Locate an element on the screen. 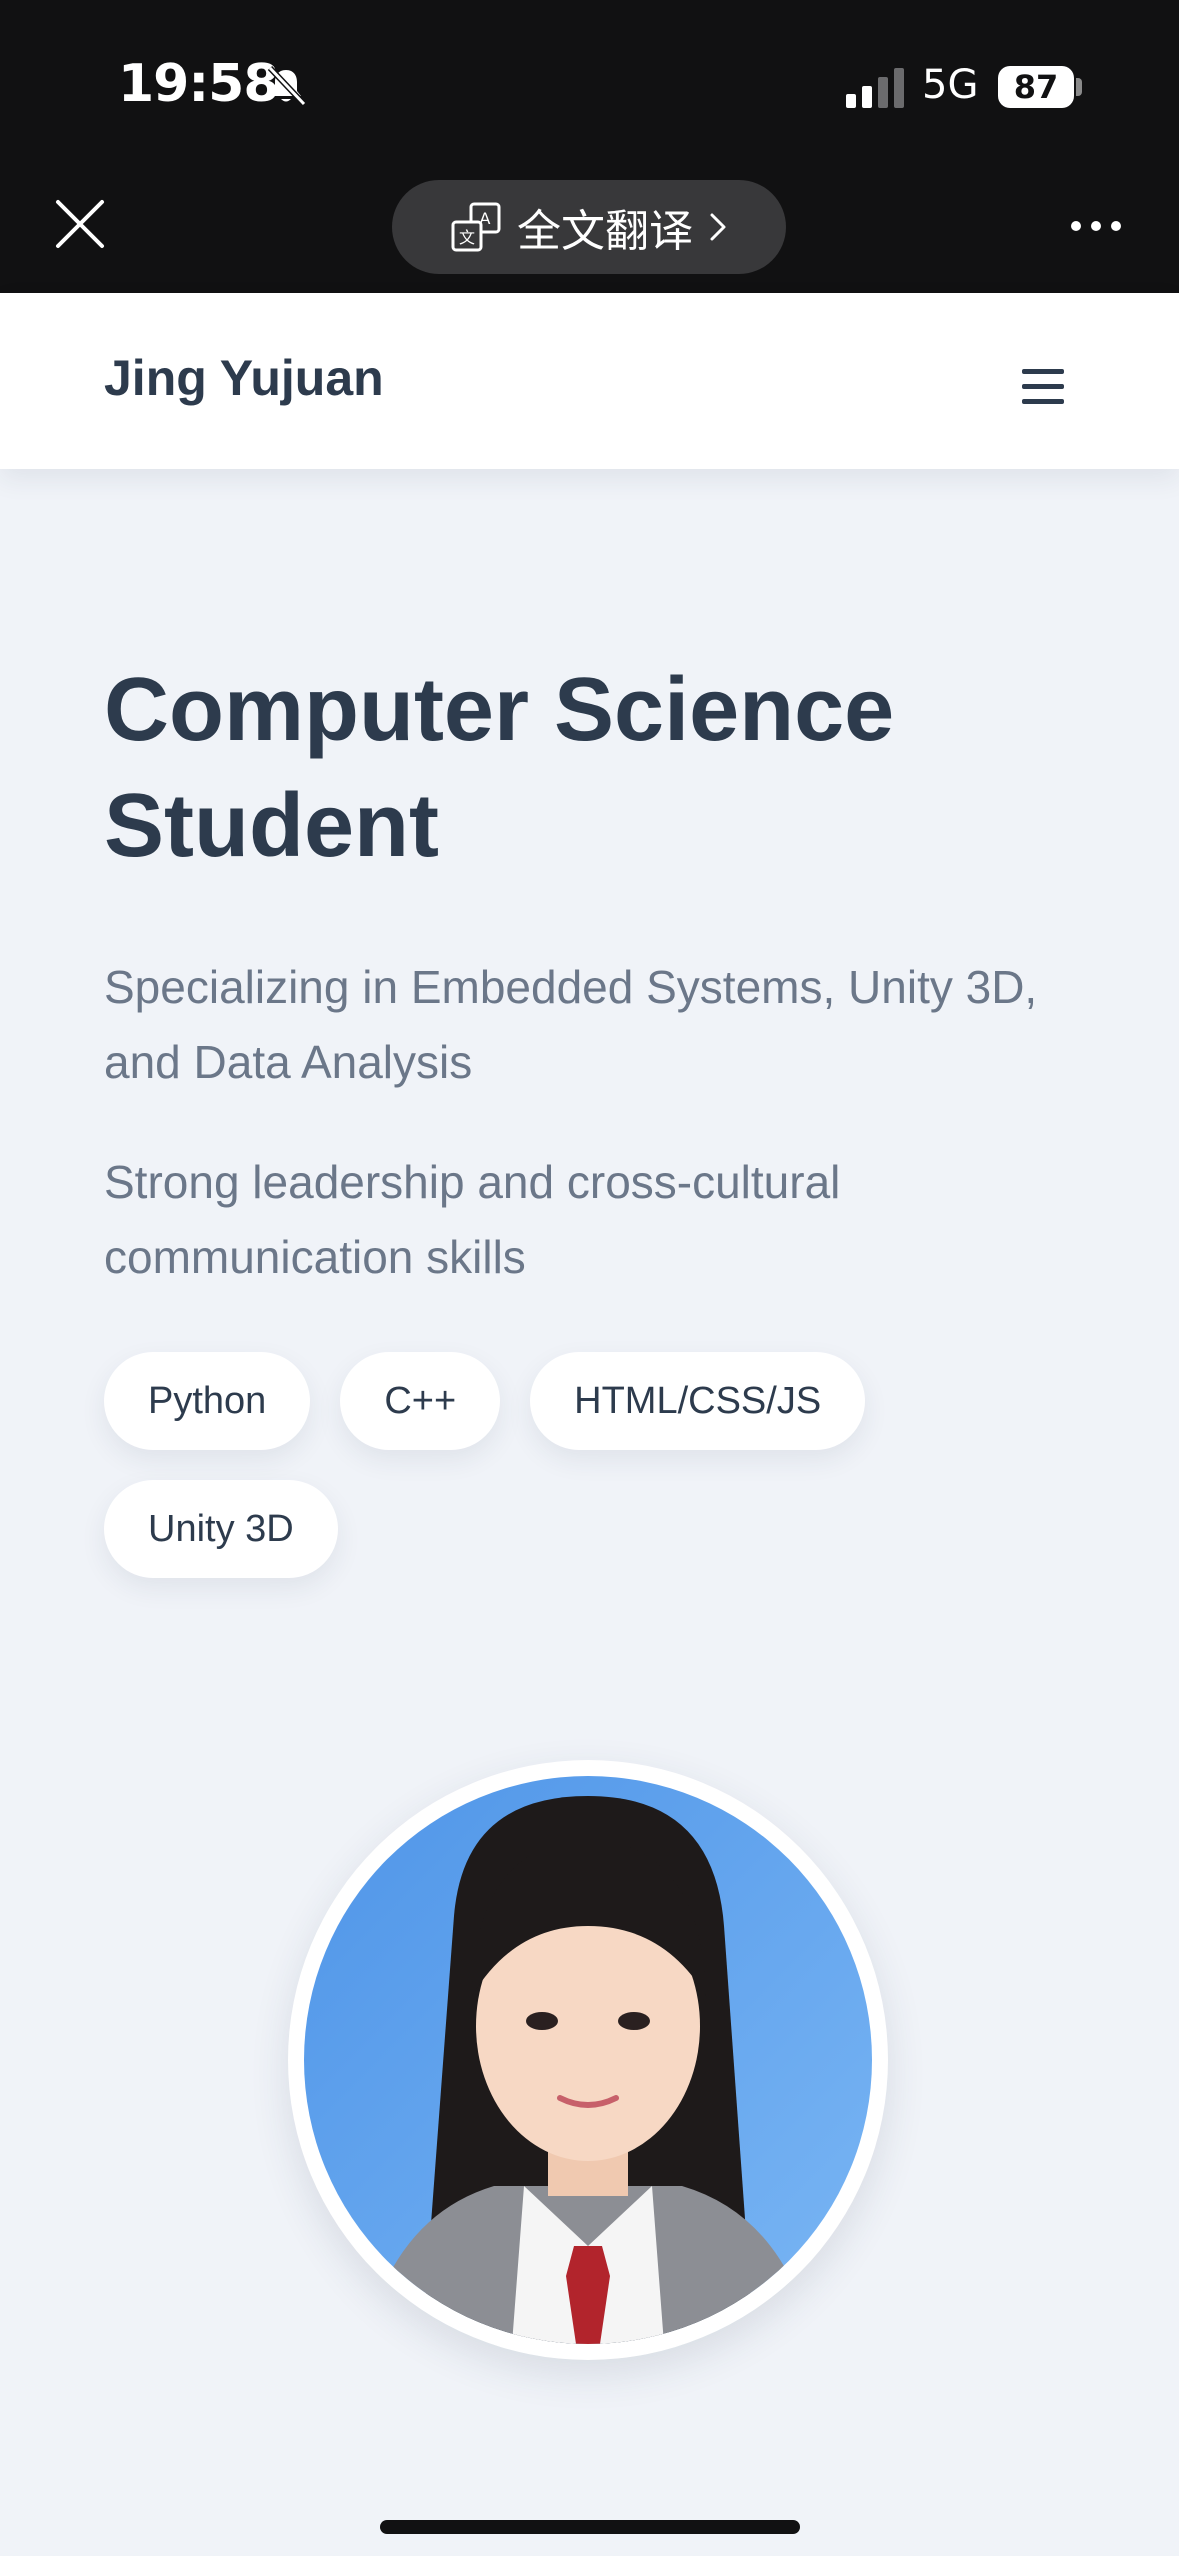 The height and width of the screenshot is (2556, 1179). browser-chrome: 19:58 5G 87 A 文 全文翻译 is located at coordinates (589, 146).